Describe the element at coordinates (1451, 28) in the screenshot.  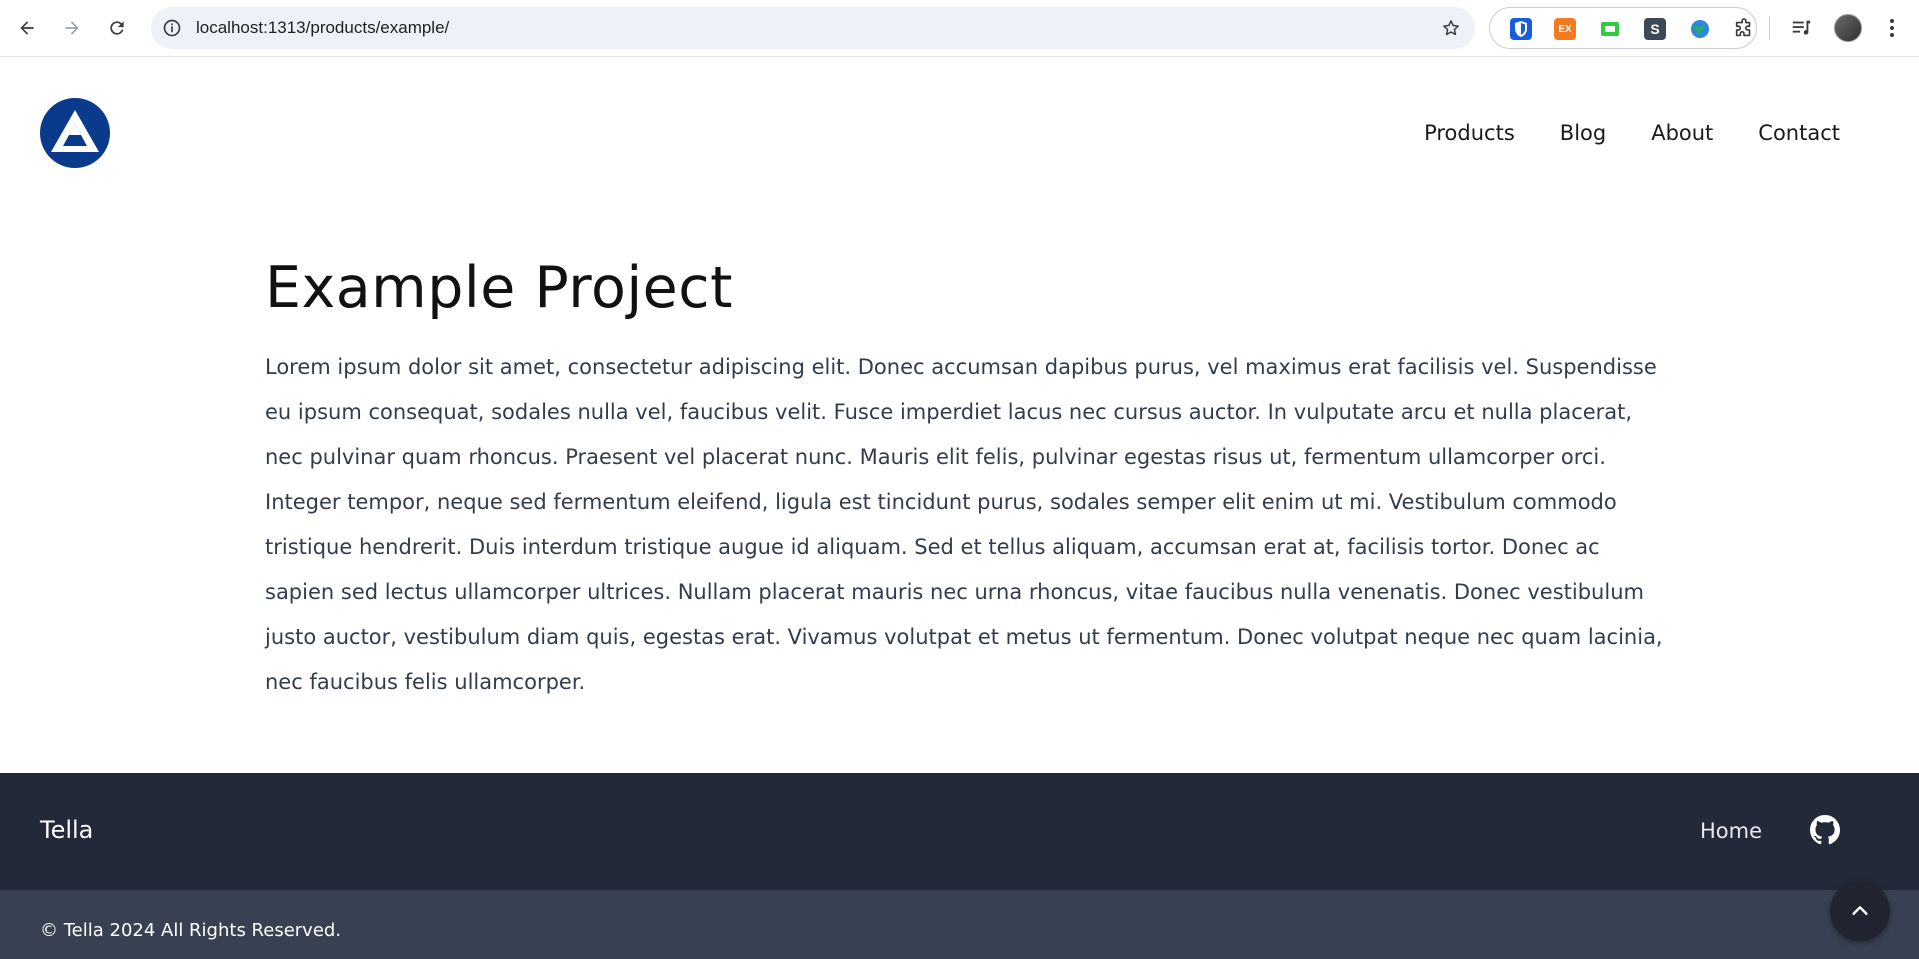
I see `bookmark-star-icon` at that location.